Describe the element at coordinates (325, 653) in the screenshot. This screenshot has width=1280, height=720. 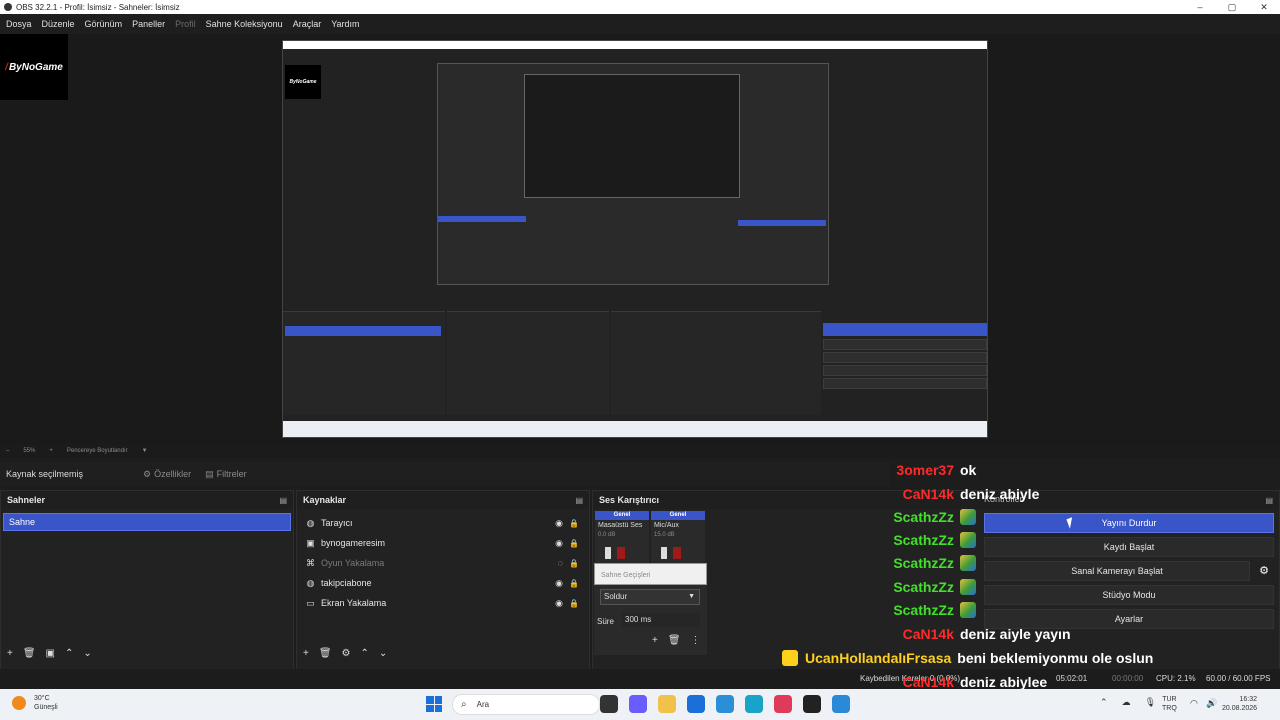
I see `remove-source-icon: 🗑` at that location.